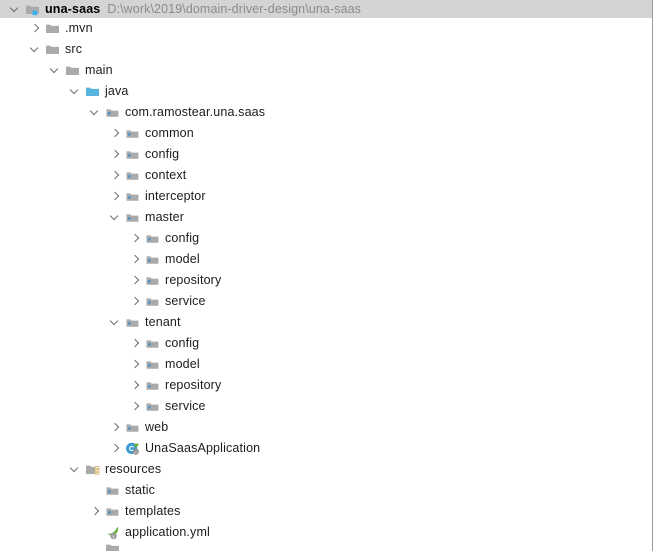  Describe the element at coordinates (326, 469) in the screenshot. I see `tree-row: resources` at that location.